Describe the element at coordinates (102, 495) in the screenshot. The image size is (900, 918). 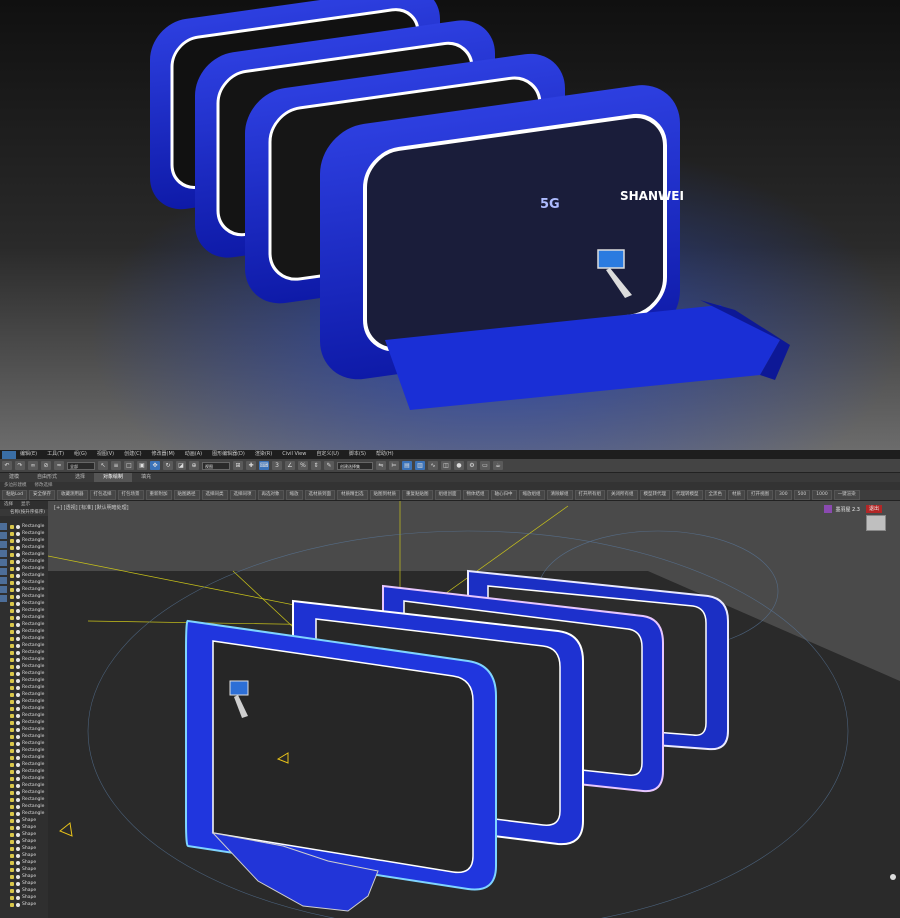
I see `cmd-button: 打包选择` at that location.